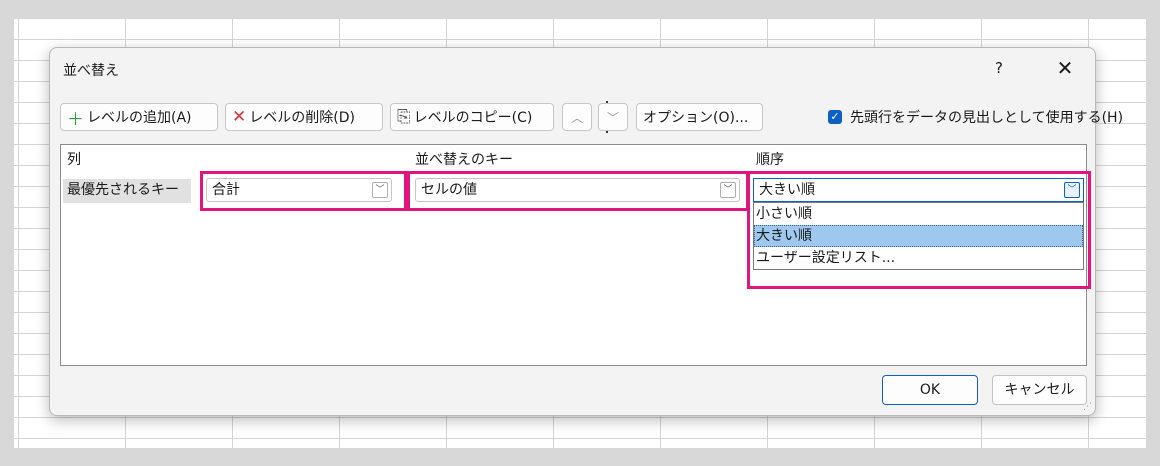  I want to click on help-button: ?, so click(999, 68).